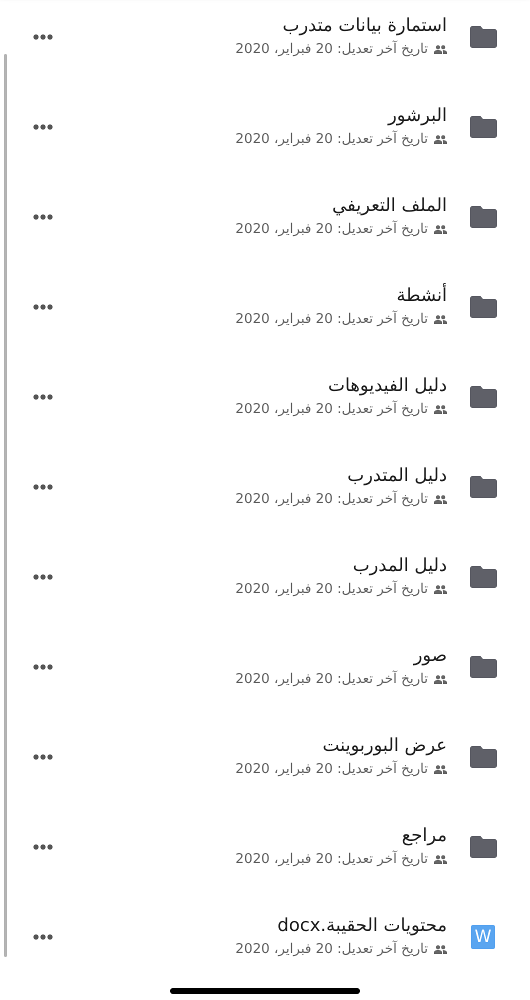  What do you see at coordinates (389, 205) in the screenshot?
I see `file-name: الملف التعريفي` at bounding box center [389, 205].